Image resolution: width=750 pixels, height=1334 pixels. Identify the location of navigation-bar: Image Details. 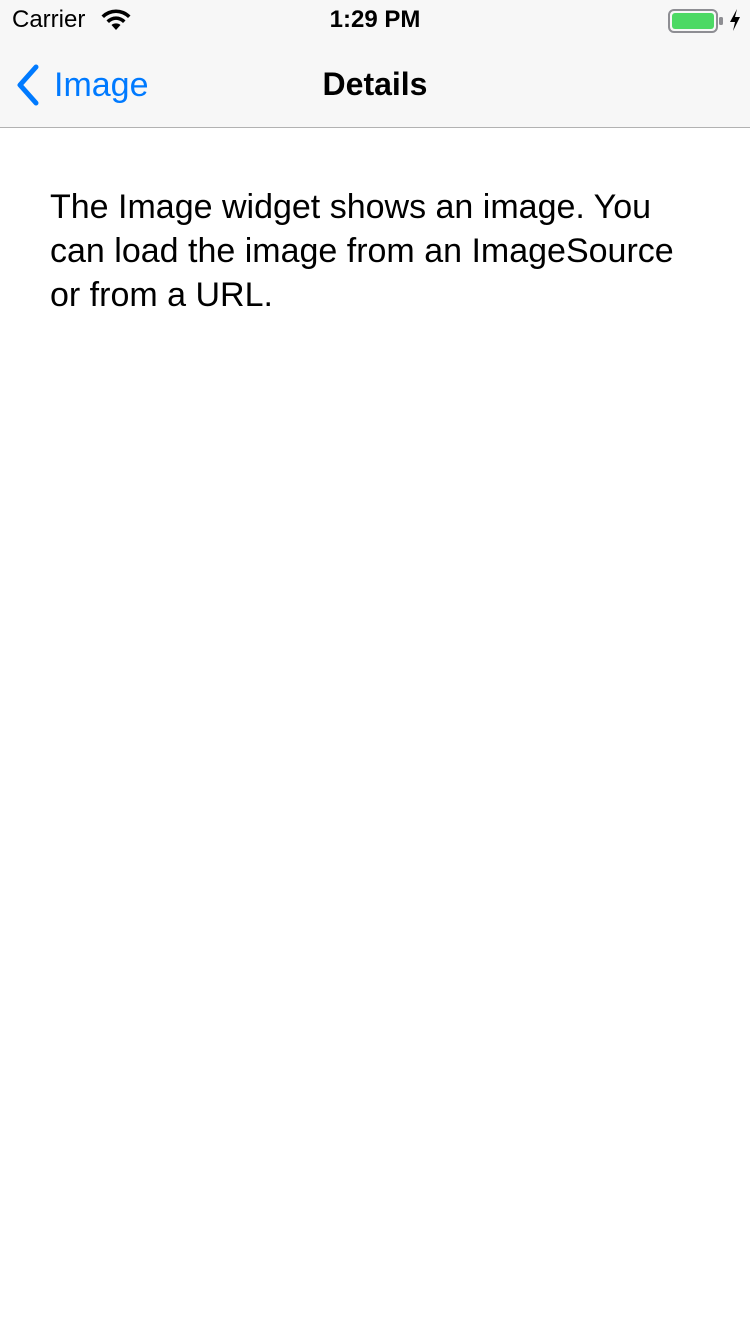
(375, 84).